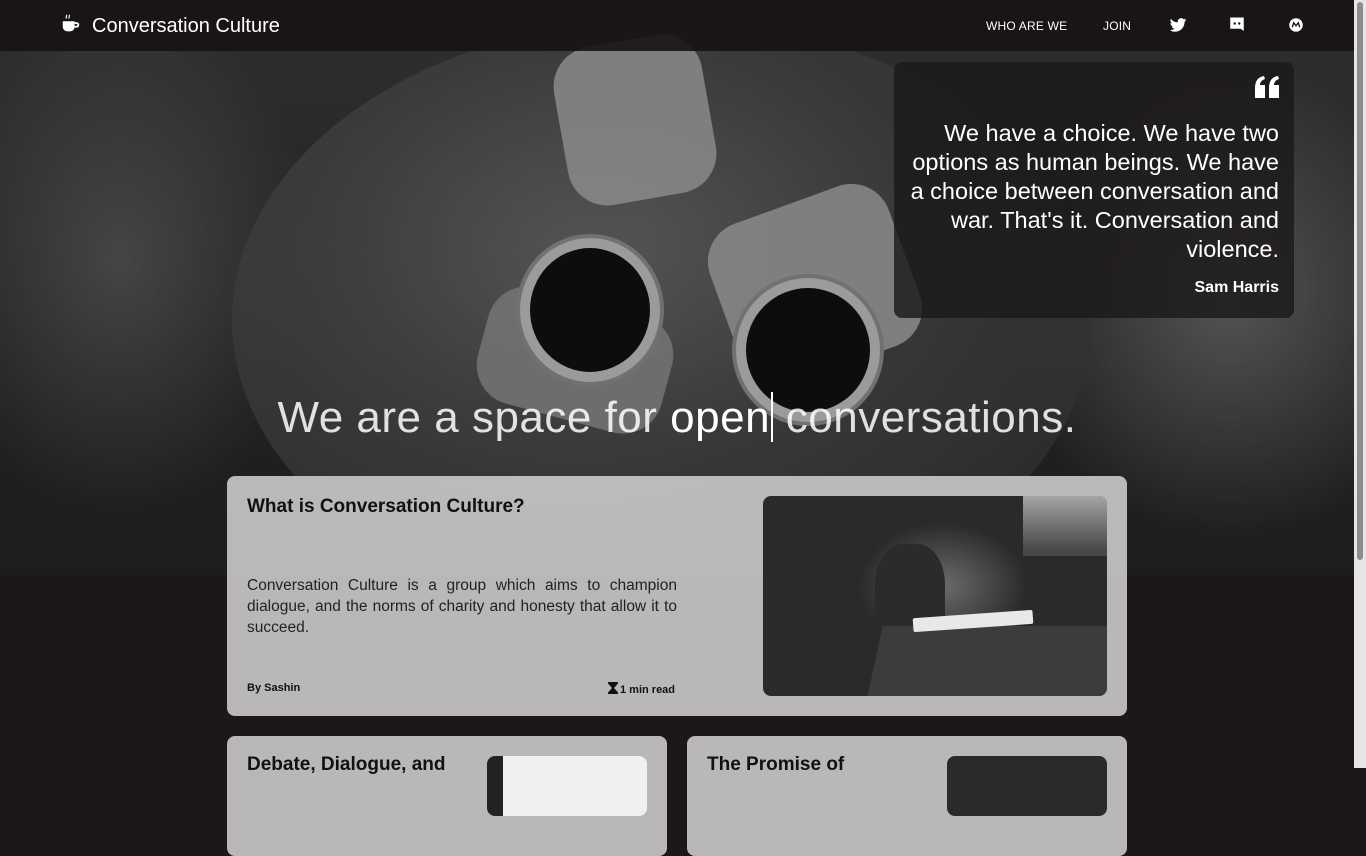 Image resolution: width=1366 pixels, height=856 pixels. Describe the element at coordinates (71, 26) in the screenshot. I see `coffee-cup-icon` at that location.